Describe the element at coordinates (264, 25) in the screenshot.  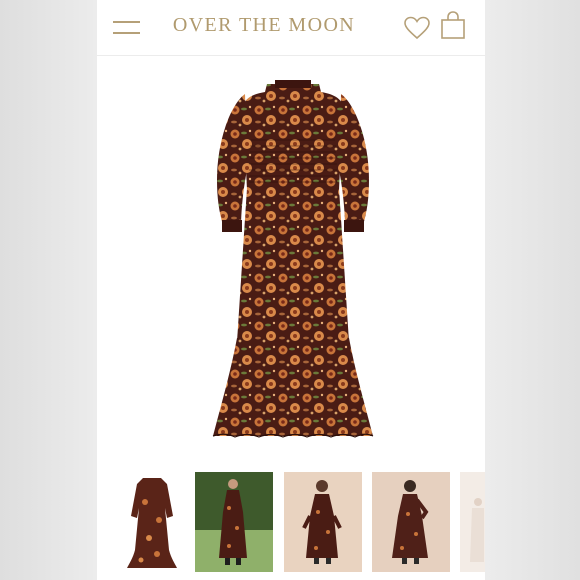
I see `brand-logo: OVER THE MOON` at that location.